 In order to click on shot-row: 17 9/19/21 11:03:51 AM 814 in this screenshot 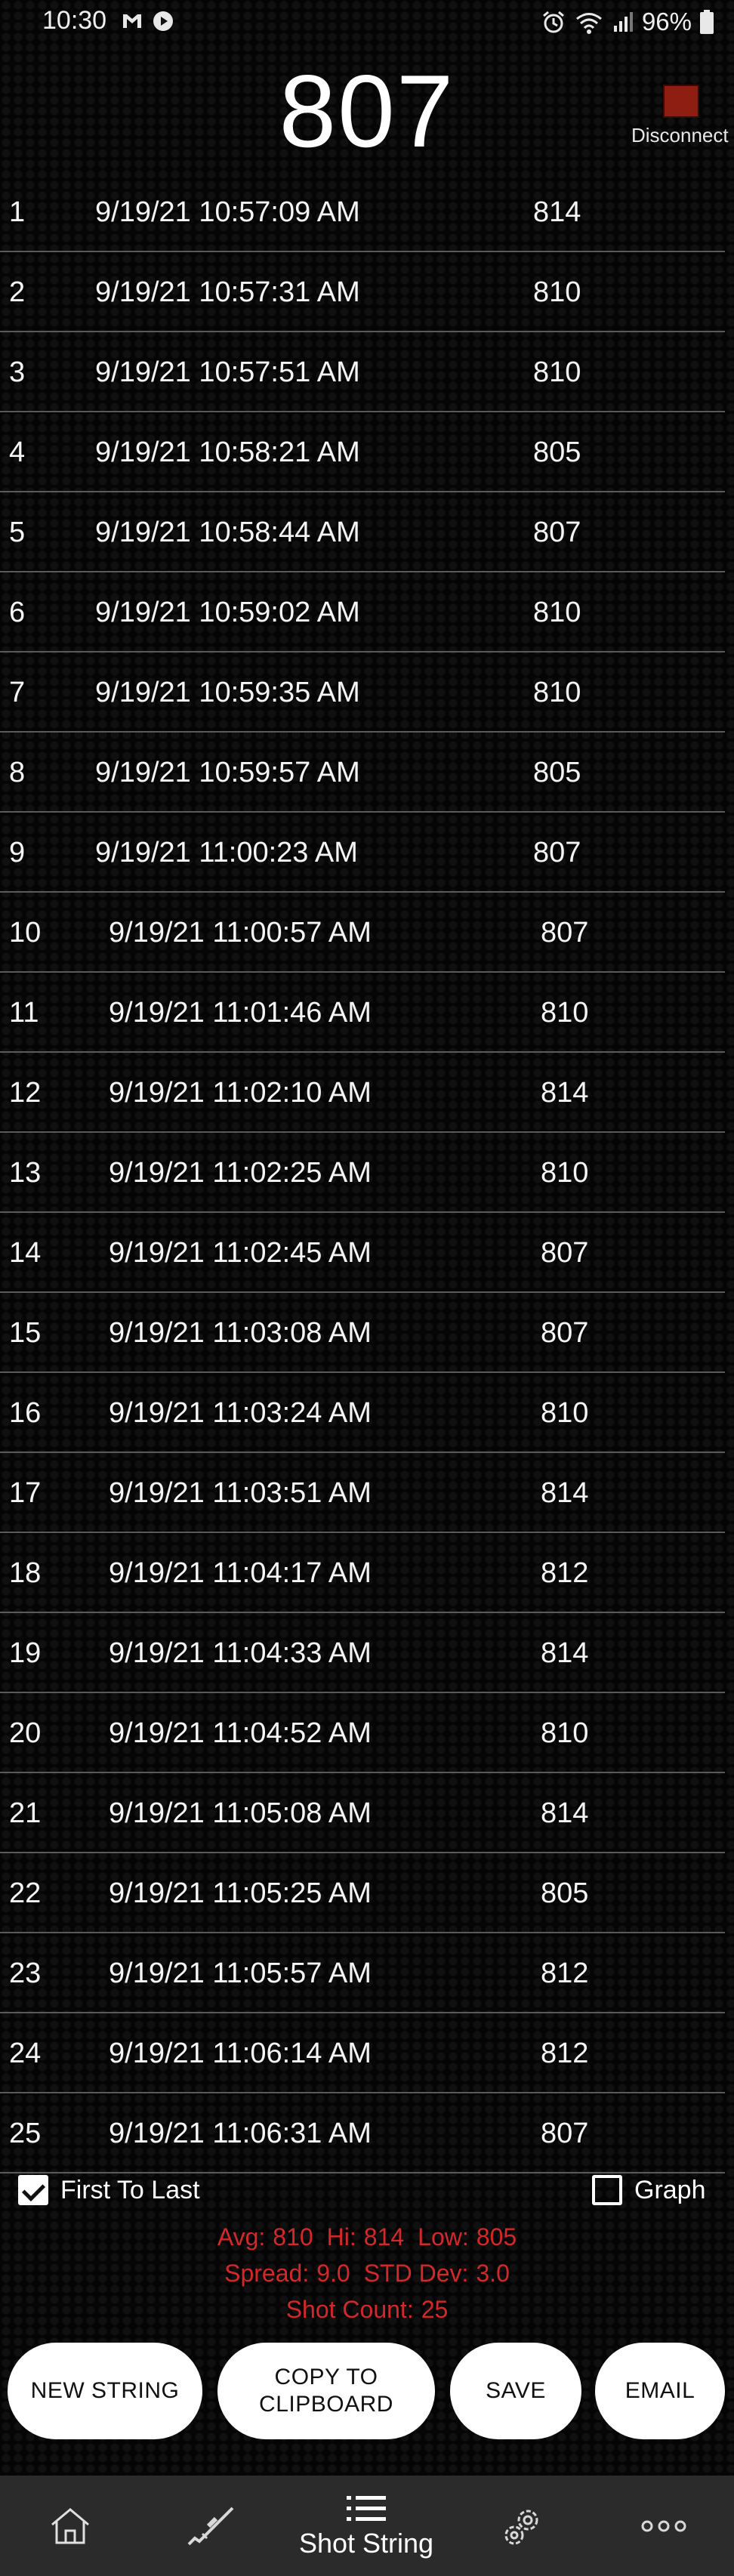, I will do `click(362, 1493)`.